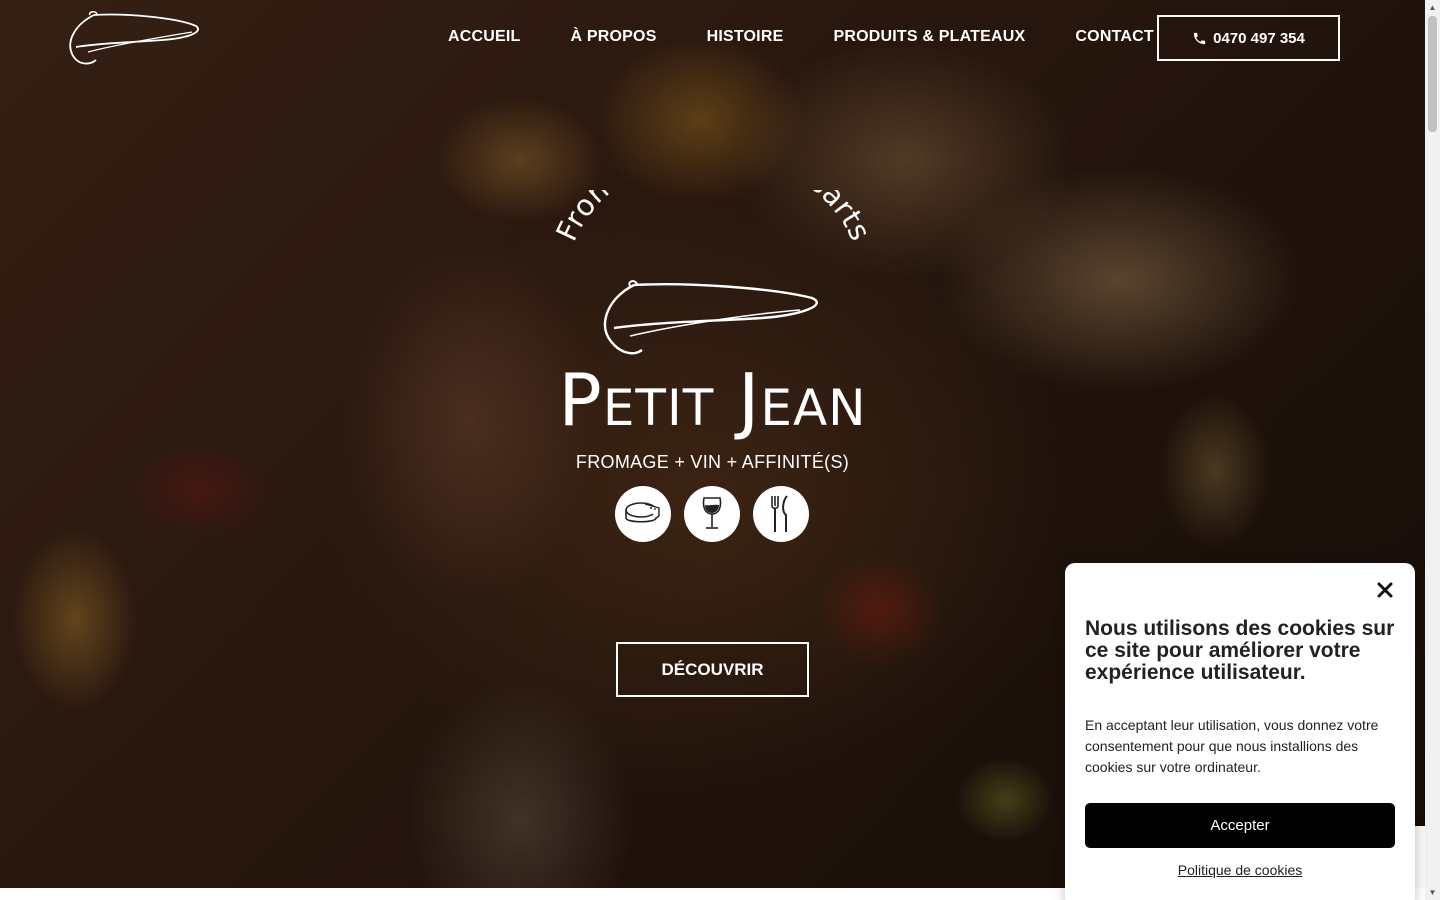 This screenshot has height=900, width=1440. What do you see at coordinates (1432, 7) in the screenshot?
I see `scroll-up-arrow-icon: ▲` at bounding box center [1432, 7].